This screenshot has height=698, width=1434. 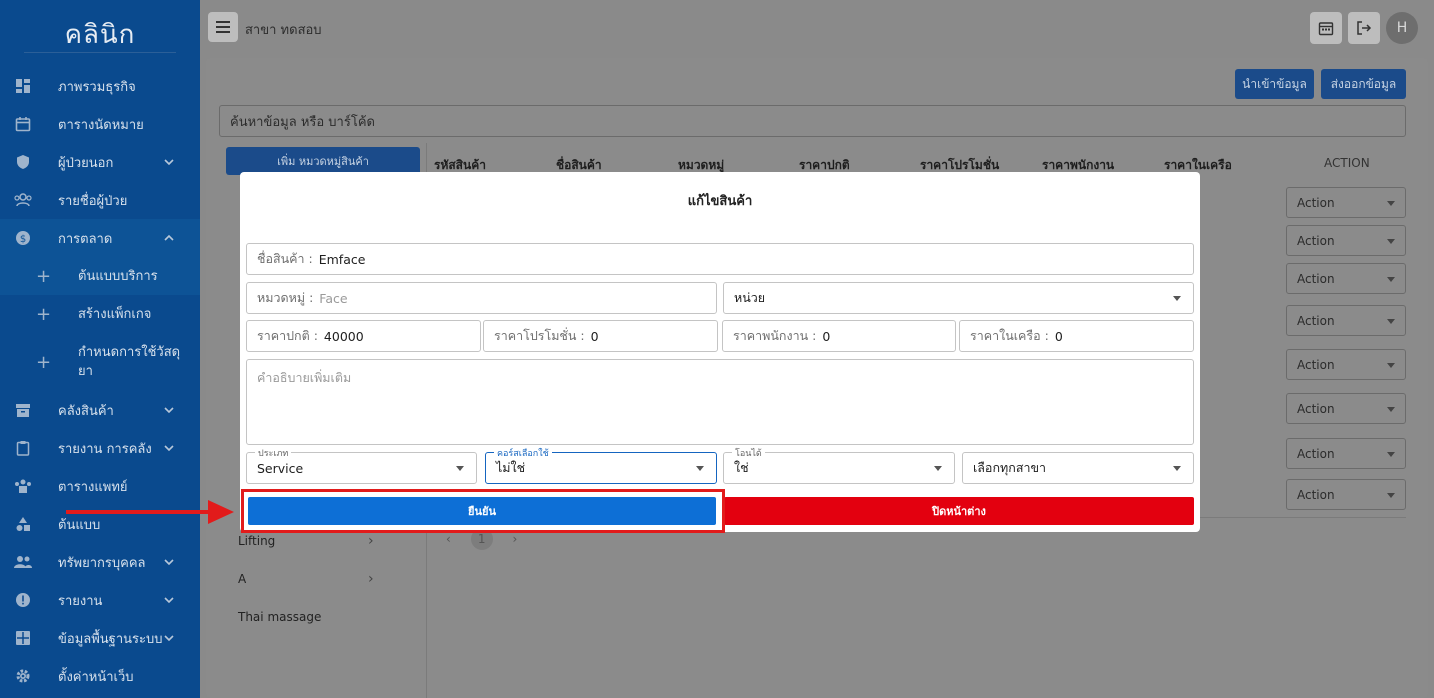 I want to click on sidebar-item-label: คลังสินค้า, so click(x=86, y=411).